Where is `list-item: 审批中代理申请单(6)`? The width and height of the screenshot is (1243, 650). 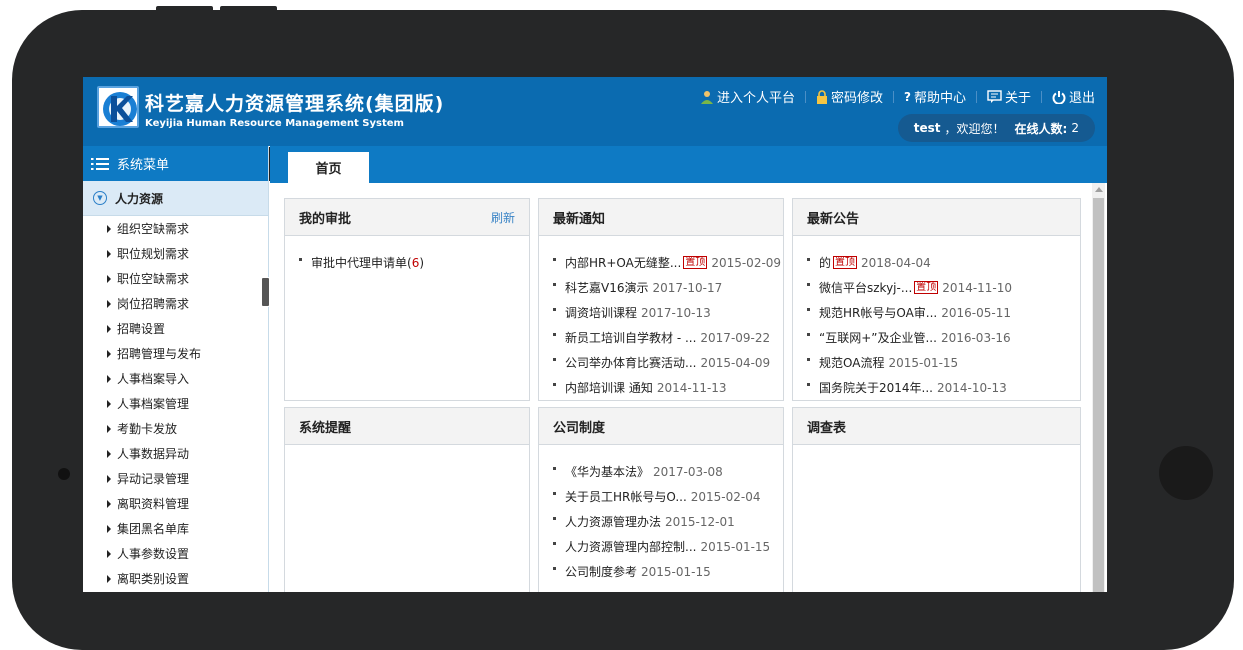
list-item: 审批中代理申请单(6) is located at coordinates (414, 262).